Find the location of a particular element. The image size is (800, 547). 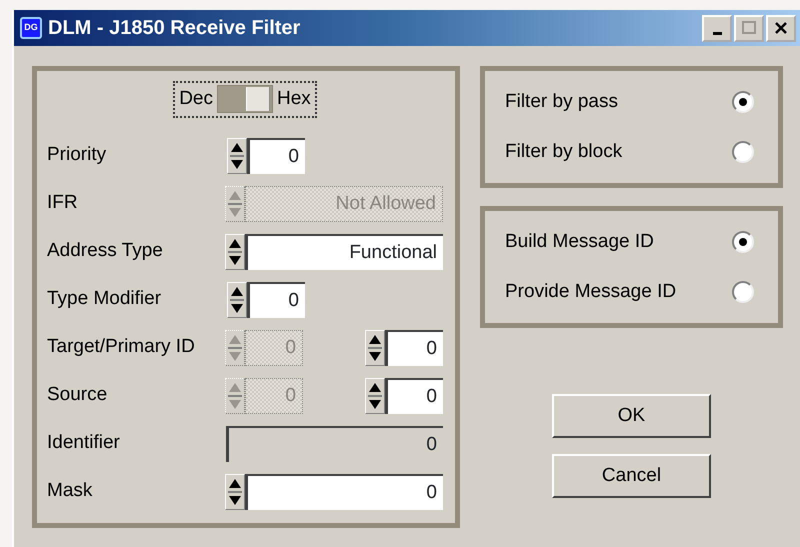

dialog-button: Cancel is located at coordinates (631, 476).